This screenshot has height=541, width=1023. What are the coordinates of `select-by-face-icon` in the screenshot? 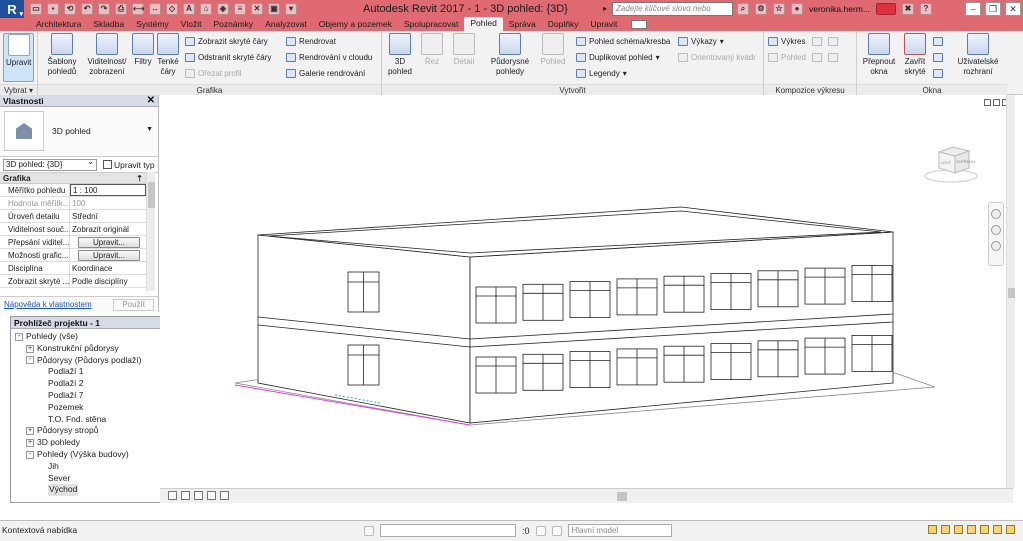 It's located at (971, 529).